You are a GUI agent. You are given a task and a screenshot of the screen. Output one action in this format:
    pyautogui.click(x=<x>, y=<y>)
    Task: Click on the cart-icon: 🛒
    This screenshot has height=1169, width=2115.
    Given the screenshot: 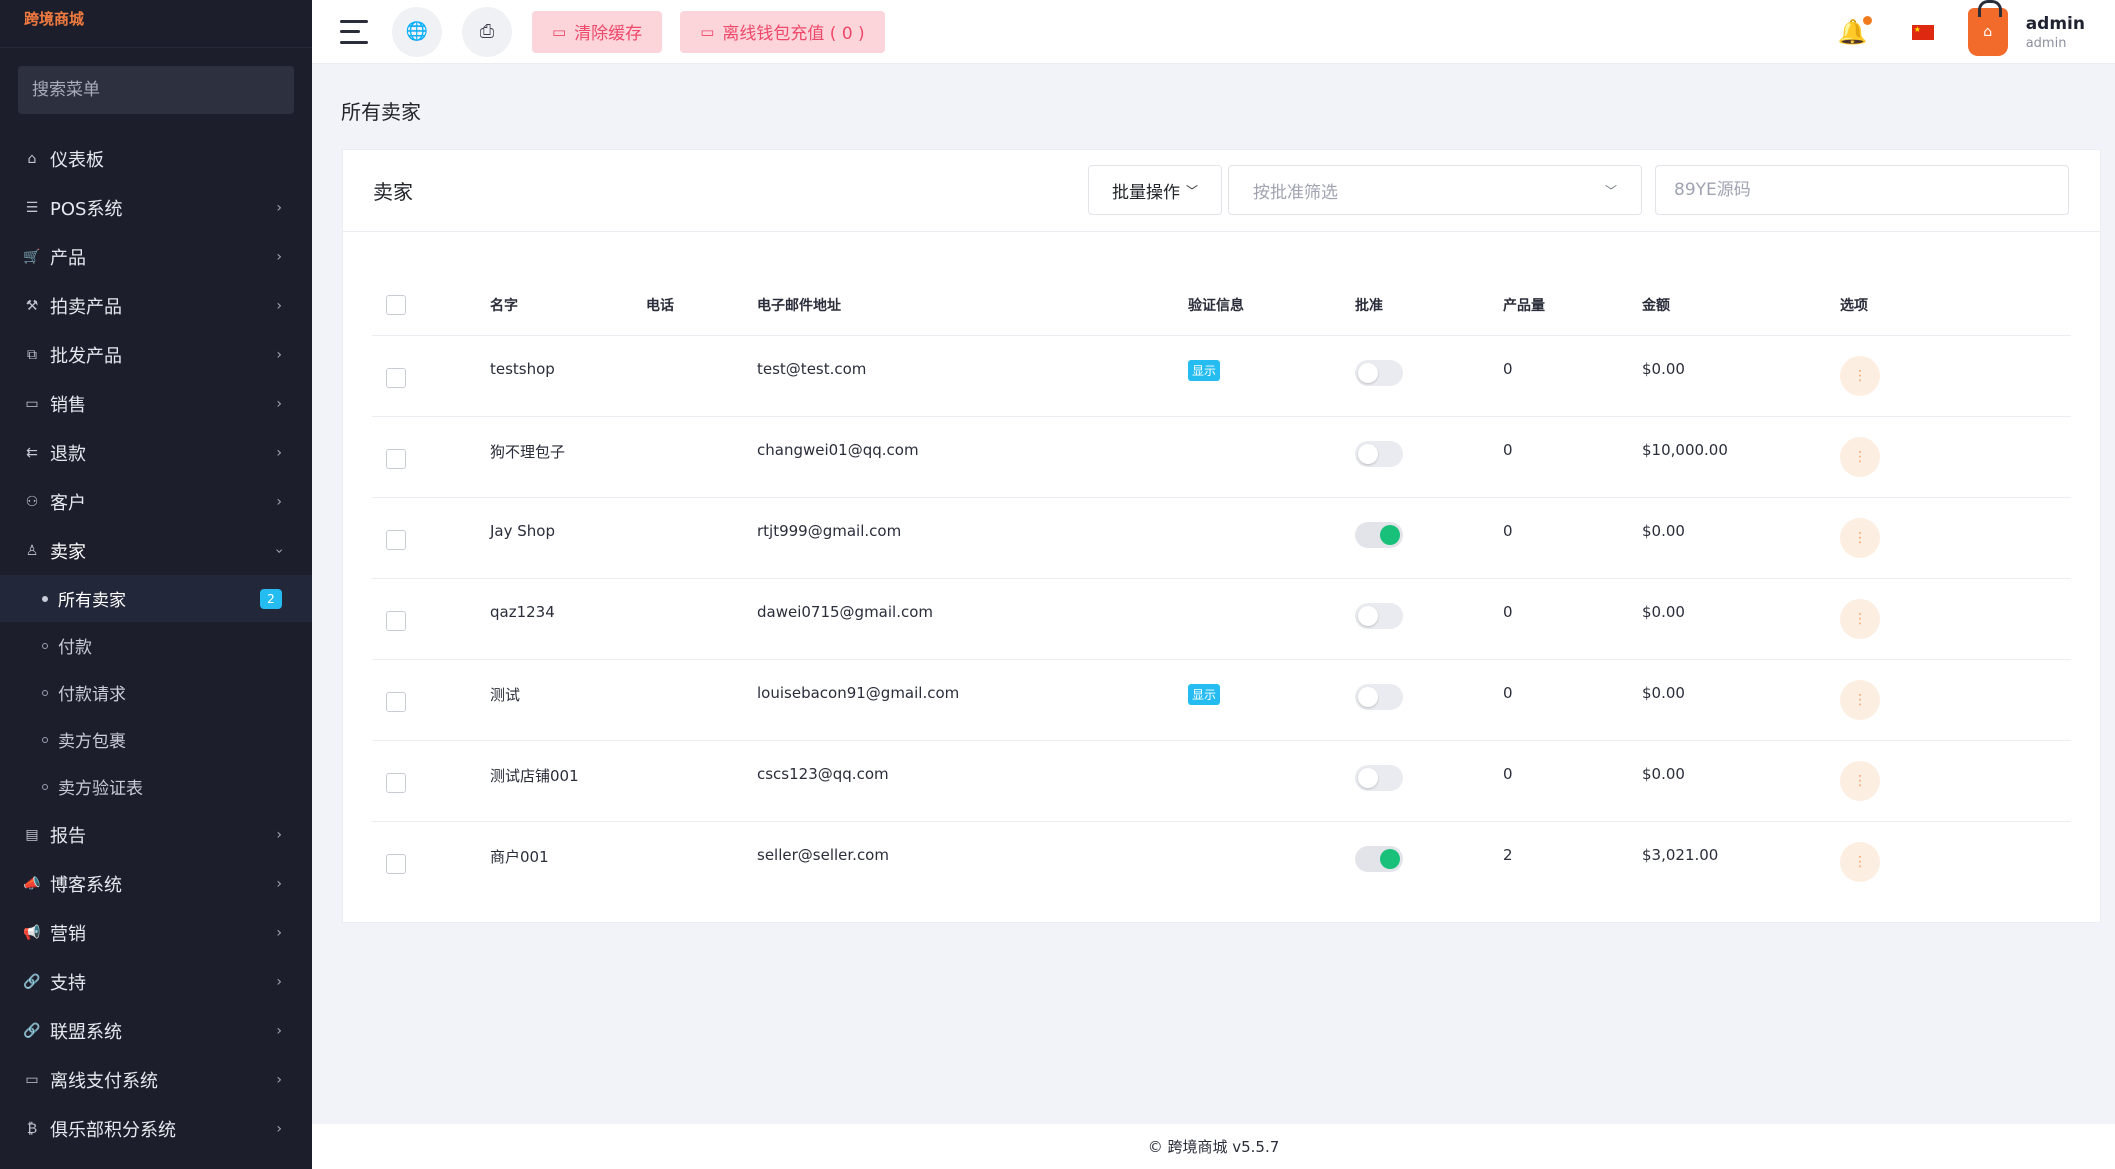 What is the action you would take?
    pyautogui.click(x=32, y=256)
    